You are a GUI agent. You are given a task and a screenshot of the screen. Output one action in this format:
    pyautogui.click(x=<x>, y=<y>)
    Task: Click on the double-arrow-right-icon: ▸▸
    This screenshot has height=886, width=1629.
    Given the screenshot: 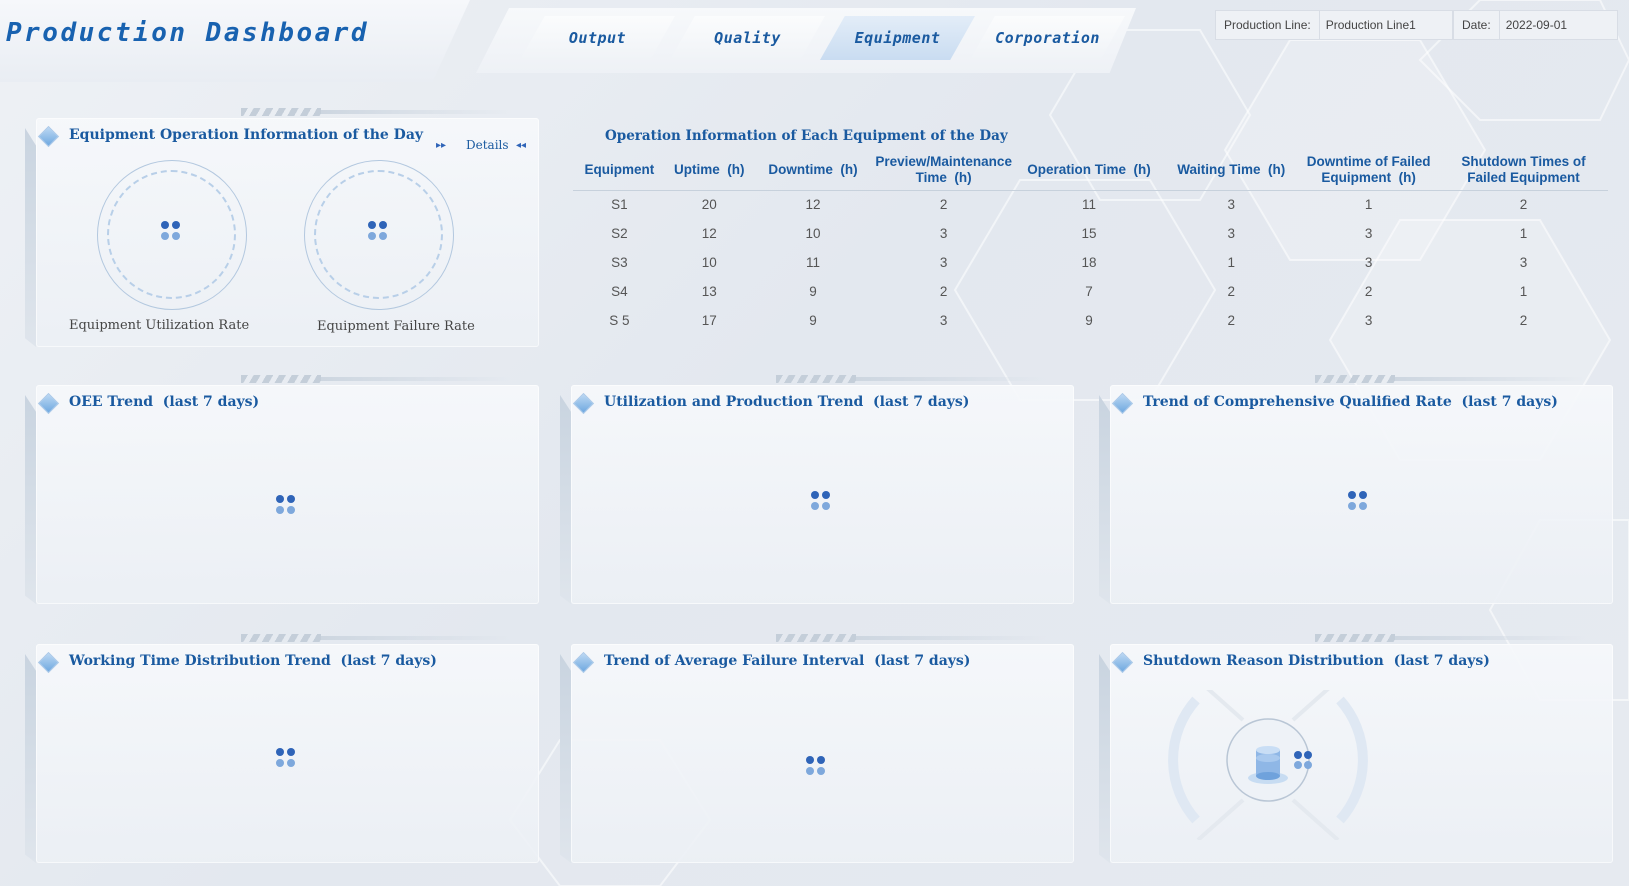 What is the action you would take?
    pyautogui.click(x=441, y=145)
    